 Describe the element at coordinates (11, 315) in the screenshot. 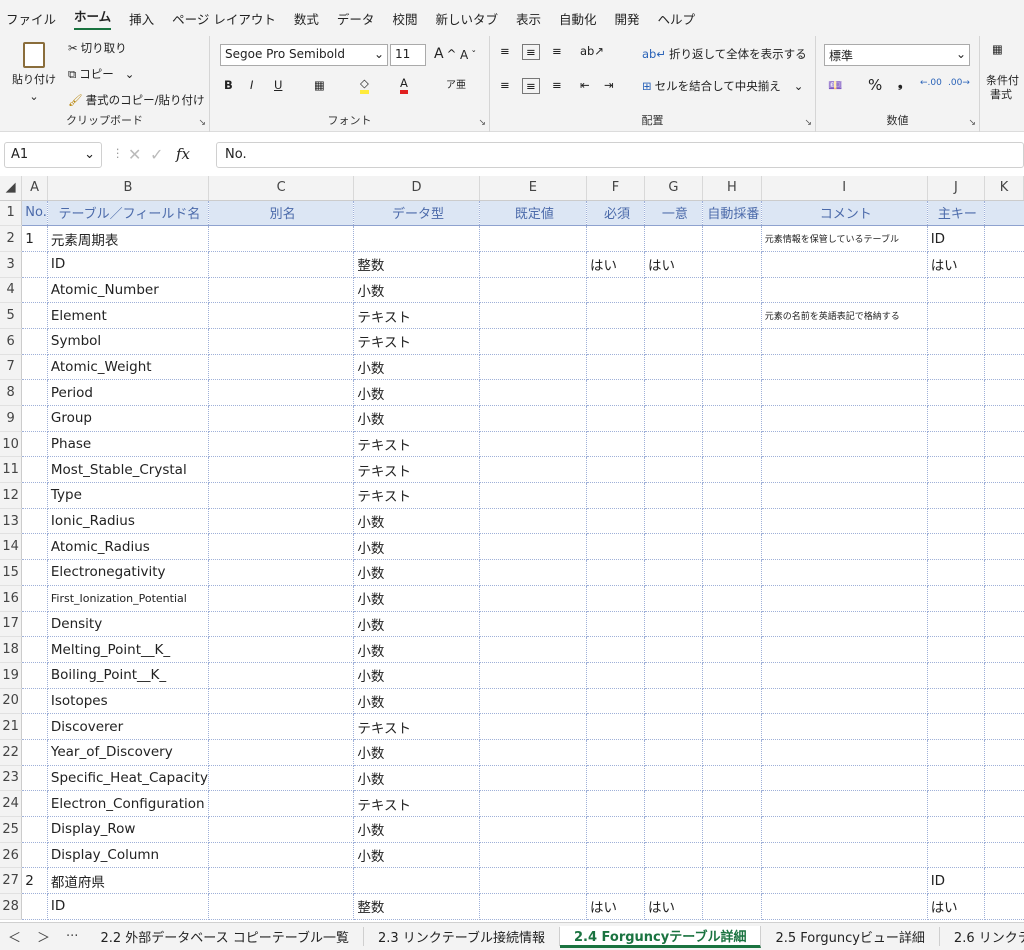

I see `row-header: 5` at that location.